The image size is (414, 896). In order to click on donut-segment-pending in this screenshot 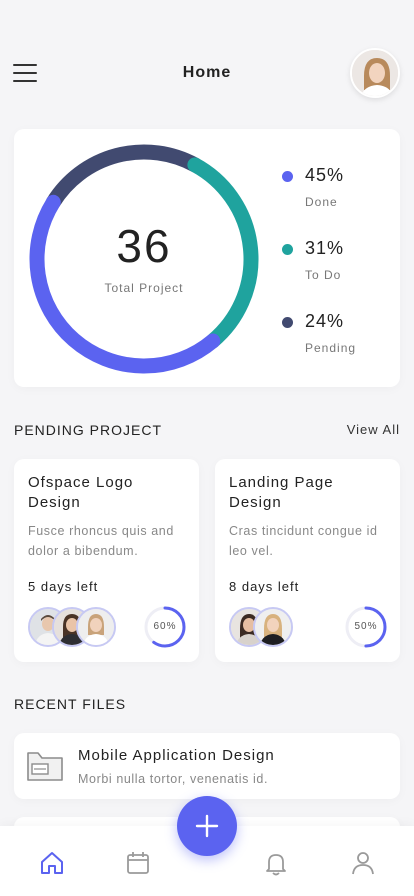, I will do `click(124, 177)`.